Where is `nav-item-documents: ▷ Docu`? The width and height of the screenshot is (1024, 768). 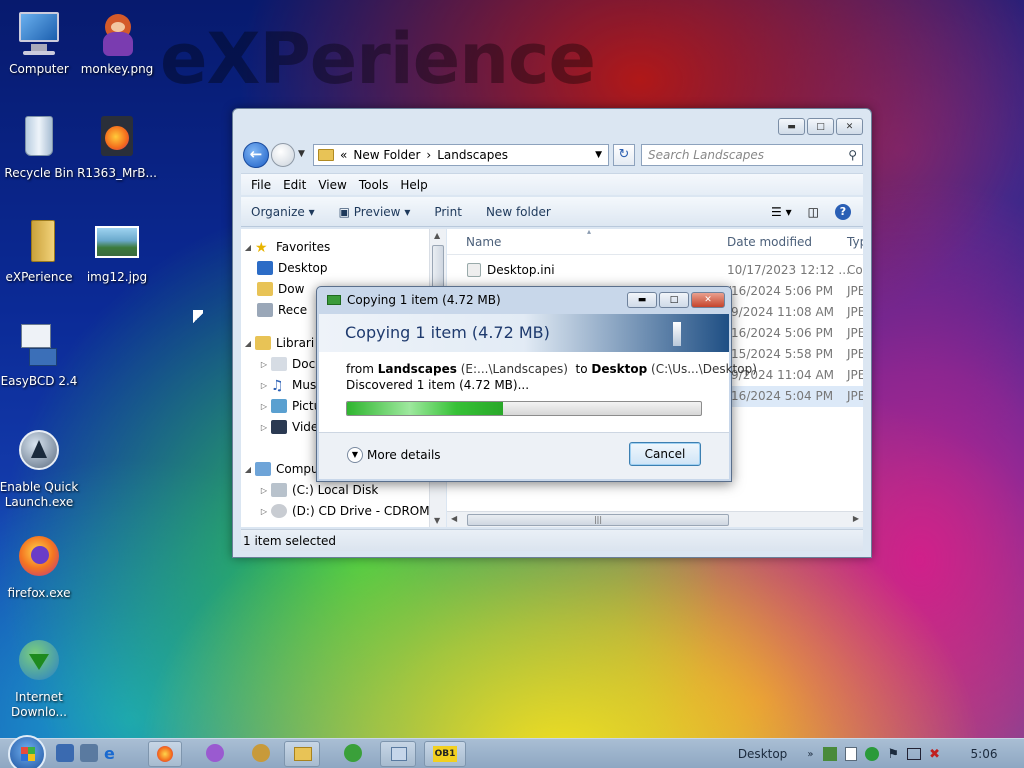 nav-item-documents: ▷ Docu is located at coordinates (290, 364).